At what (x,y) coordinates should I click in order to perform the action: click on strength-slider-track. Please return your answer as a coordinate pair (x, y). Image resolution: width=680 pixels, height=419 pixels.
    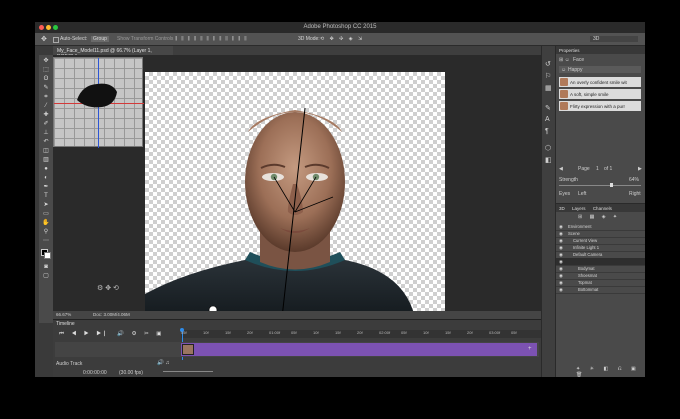
    Looking at the image, I should click on (600, 185).